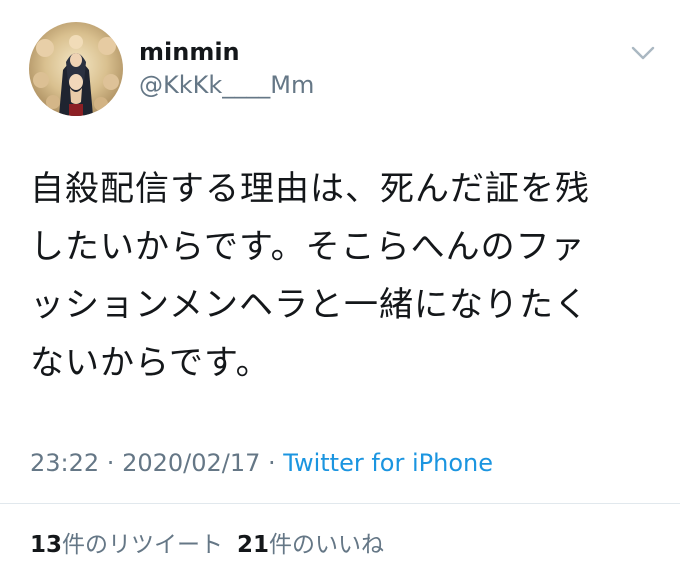 The height and width of the screenshot is (581, 680). I want to click on chevron-down-icon, so click(643, 53).